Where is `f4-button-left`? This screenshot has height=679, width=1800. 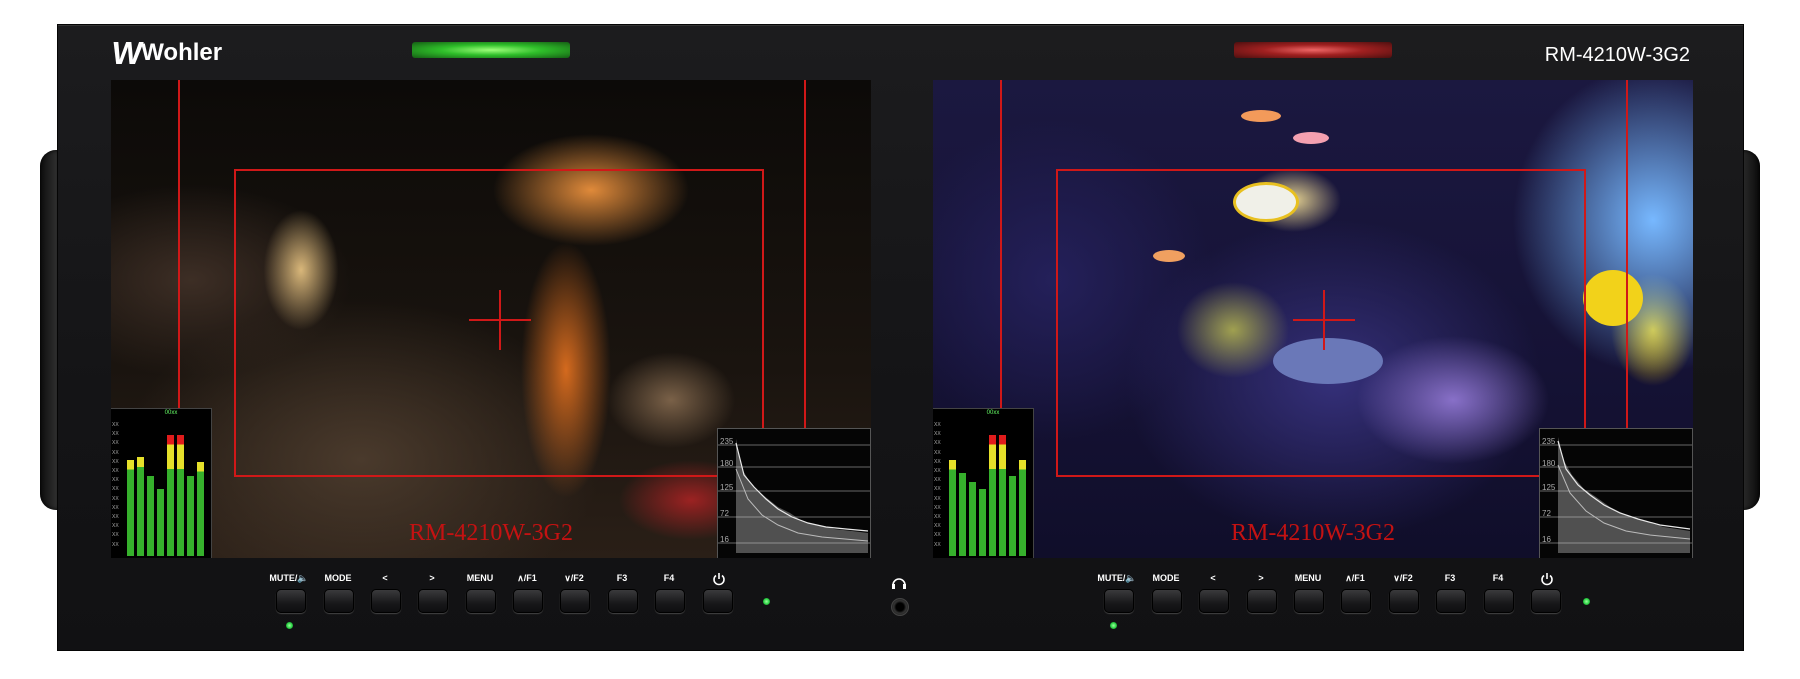
f4-button-left is located at coordinates (670, 601).